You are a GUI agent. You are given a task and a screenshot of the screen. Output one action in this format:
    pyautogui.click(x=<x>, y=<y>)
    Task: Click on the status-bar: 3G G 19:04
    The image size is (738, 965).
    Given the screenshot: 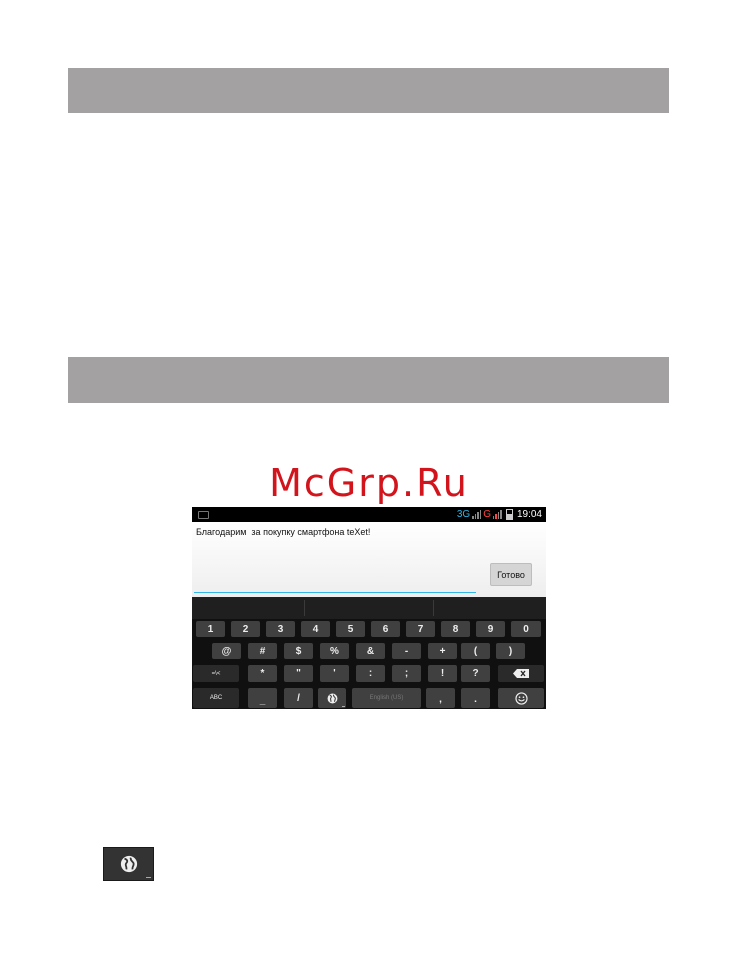 What is the action you would take?
    pyautogui.click(x=369, y=514)
    